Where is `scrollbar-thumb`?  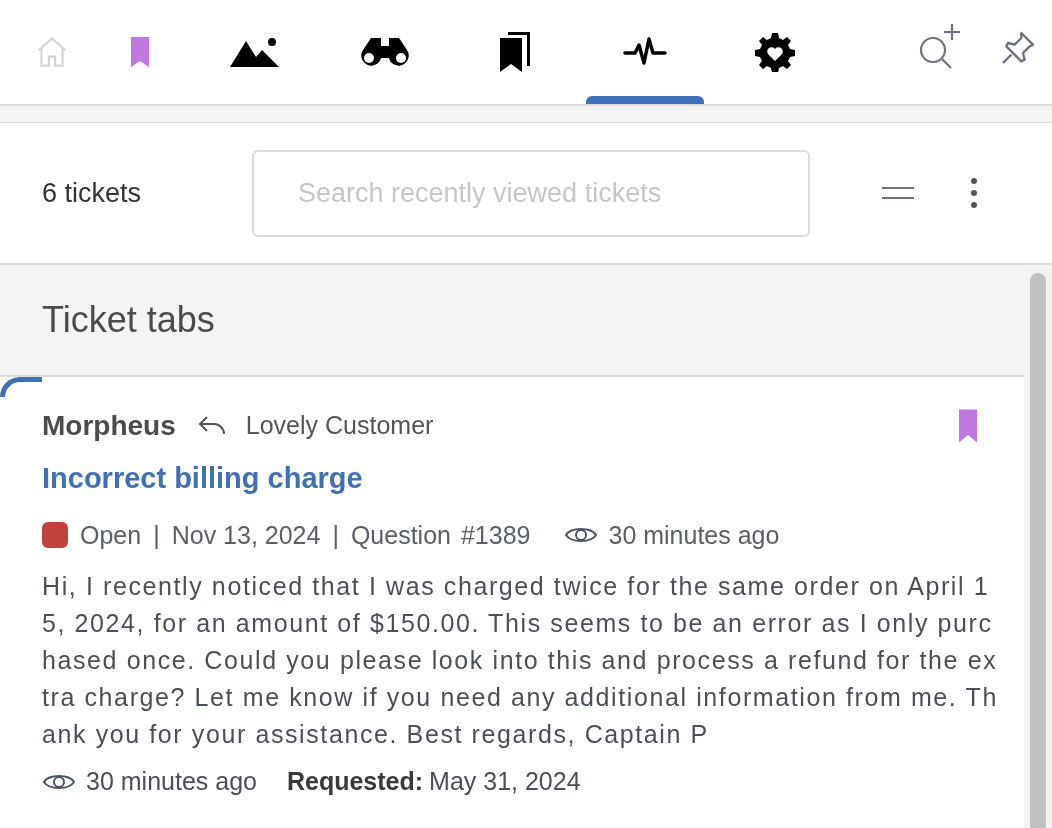 scrollbar-thumb is located at coordinates (1038, 550).